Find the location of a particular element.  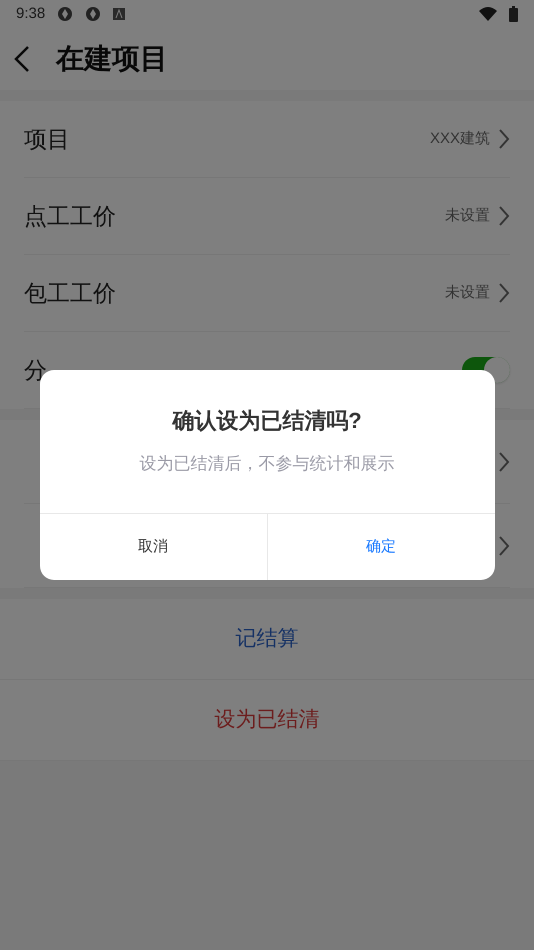

settings-row: 点工工价 未设置 is located at coordinates (267, 216).